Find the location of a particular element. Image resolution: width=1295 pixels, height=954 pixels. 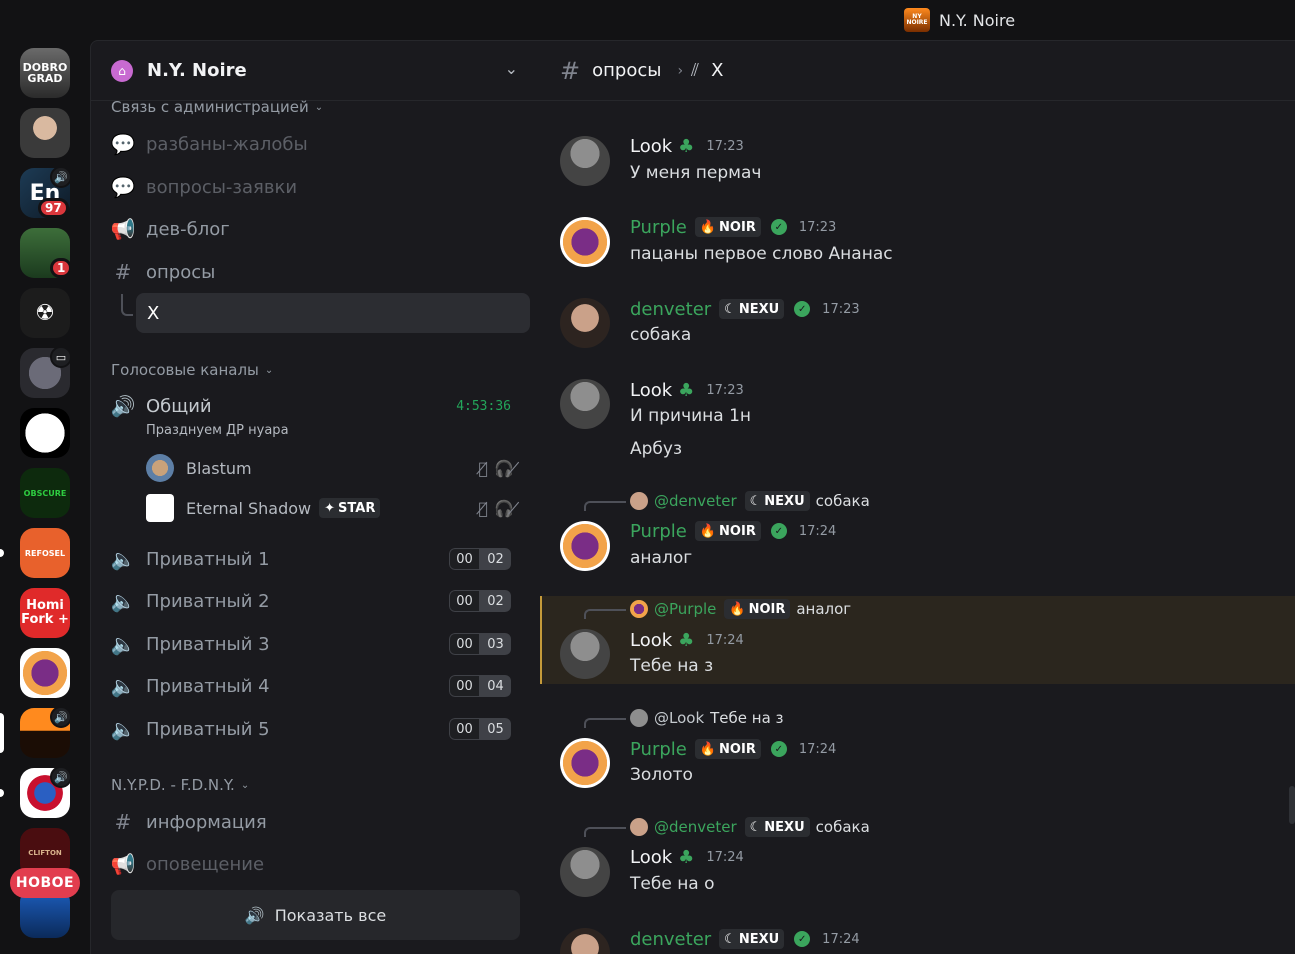

channel-alerts: 📢 оповещение is located at coordinates (321, 864).